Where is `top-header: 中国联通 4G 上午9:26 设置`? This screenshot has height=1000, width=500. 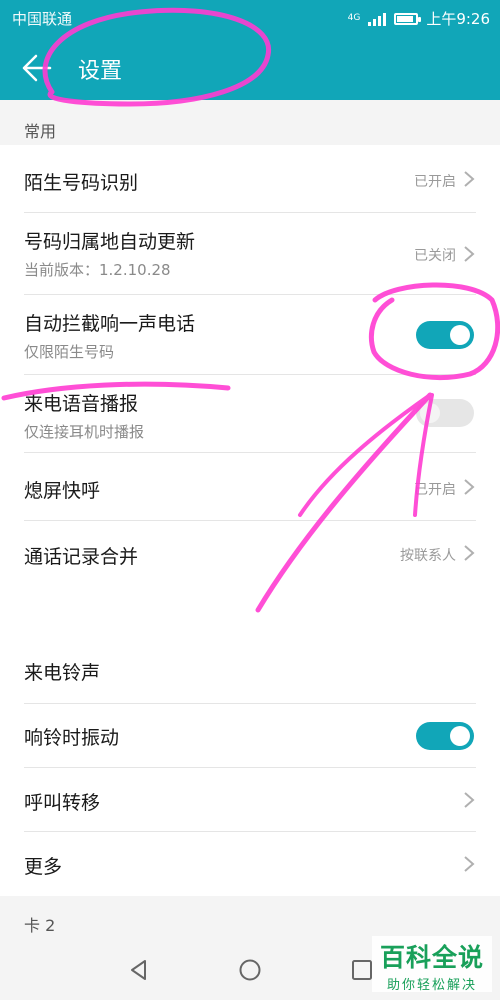 top-header: 中国联通 4G 上午9:26 设置 is located at coordinates (250, 50).